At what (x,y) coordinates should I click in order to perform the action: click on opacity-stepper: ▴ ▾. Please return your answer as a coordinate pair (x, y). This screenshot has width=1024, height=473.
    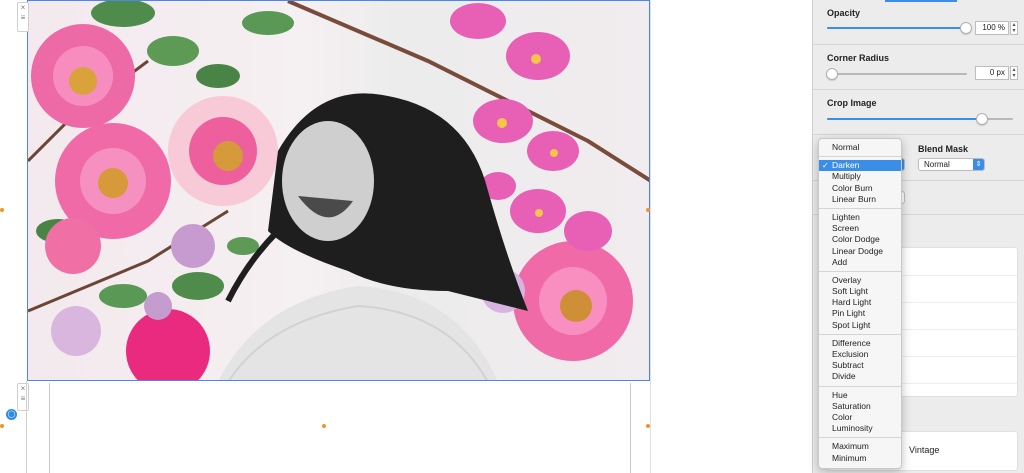
    Looking at the image, I should click on (1014, 28).